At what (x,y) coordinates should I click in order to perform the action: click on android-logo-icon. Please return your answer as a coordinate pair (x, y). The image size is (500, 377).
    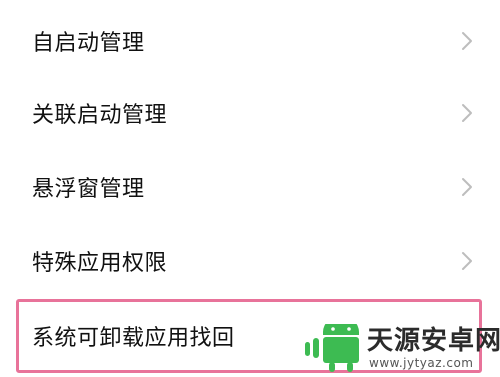
    Looking at the image, I should click on (332, 348).